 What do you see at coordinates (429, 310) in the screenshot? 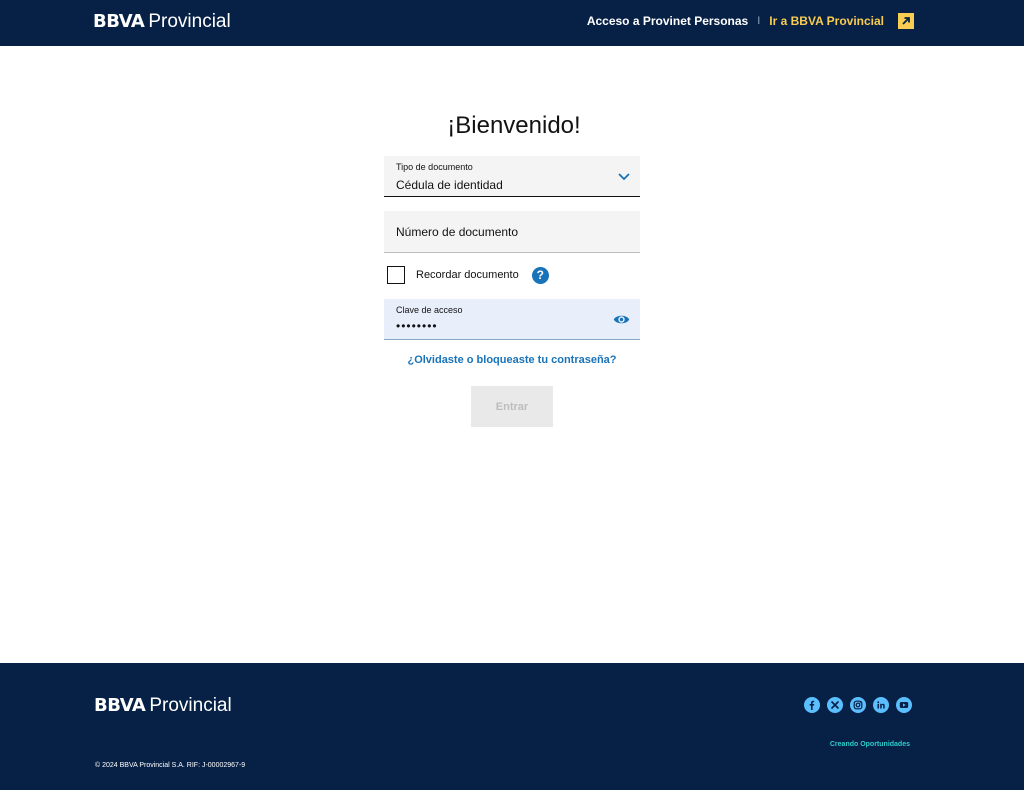
I see `password-label: Clave de acceso` at bounding box center [429, 310].